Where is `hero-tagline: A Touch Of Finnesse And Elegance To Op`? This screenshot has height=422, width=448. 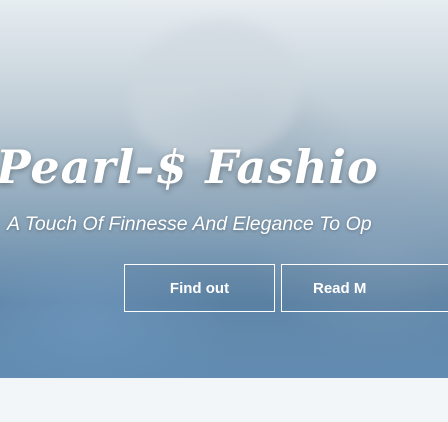
hero-tagline: A Touch Of Finnesse And Elegance To Op is located at coordinates (189, 224).